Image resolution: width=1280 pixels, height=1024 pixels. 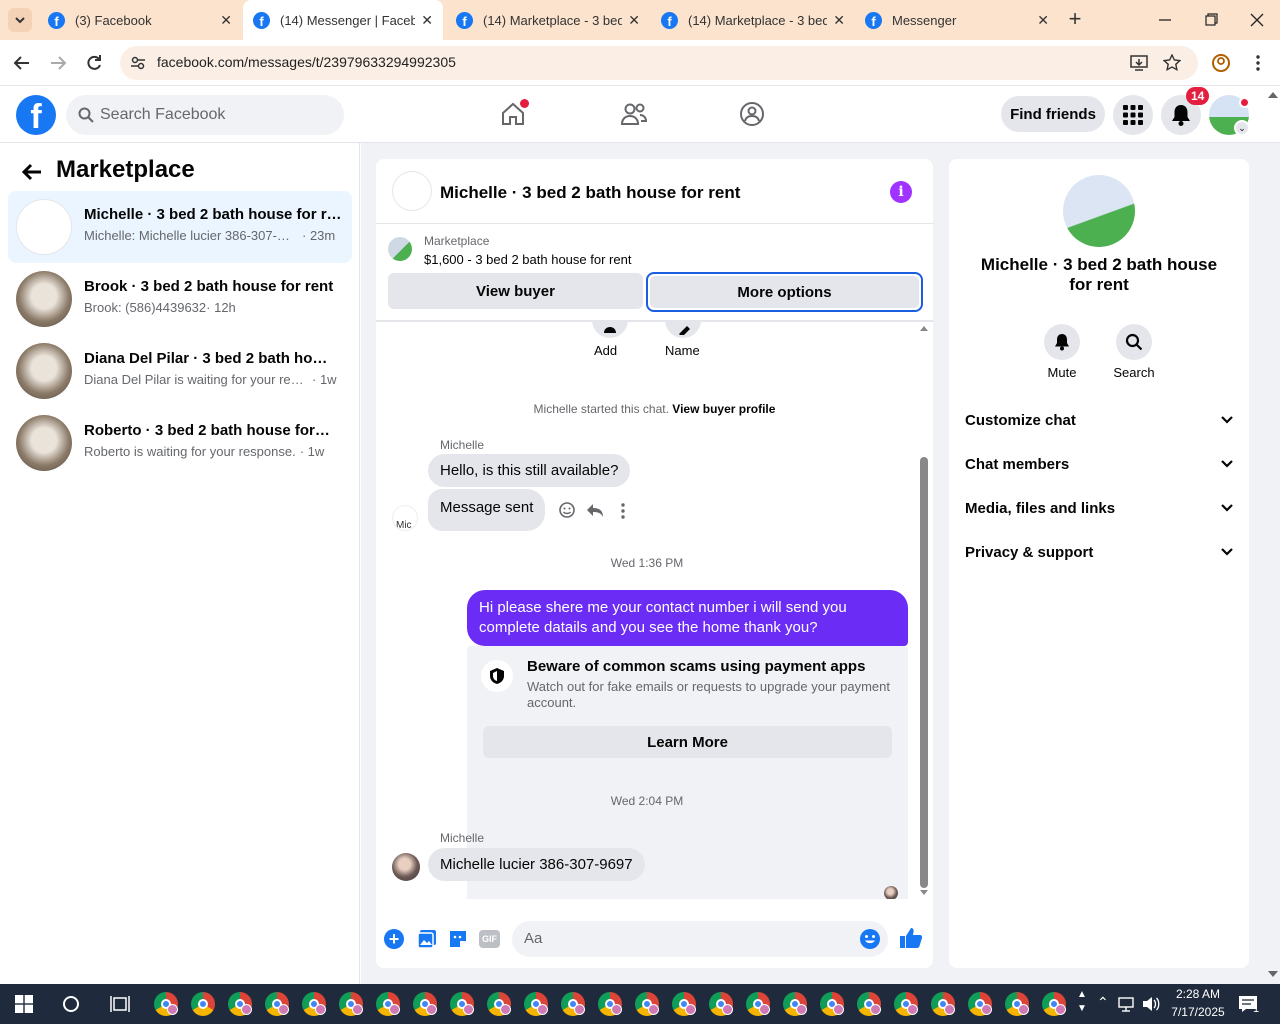 I want to click on gif-button: GIF, so click(x=489, y=939).